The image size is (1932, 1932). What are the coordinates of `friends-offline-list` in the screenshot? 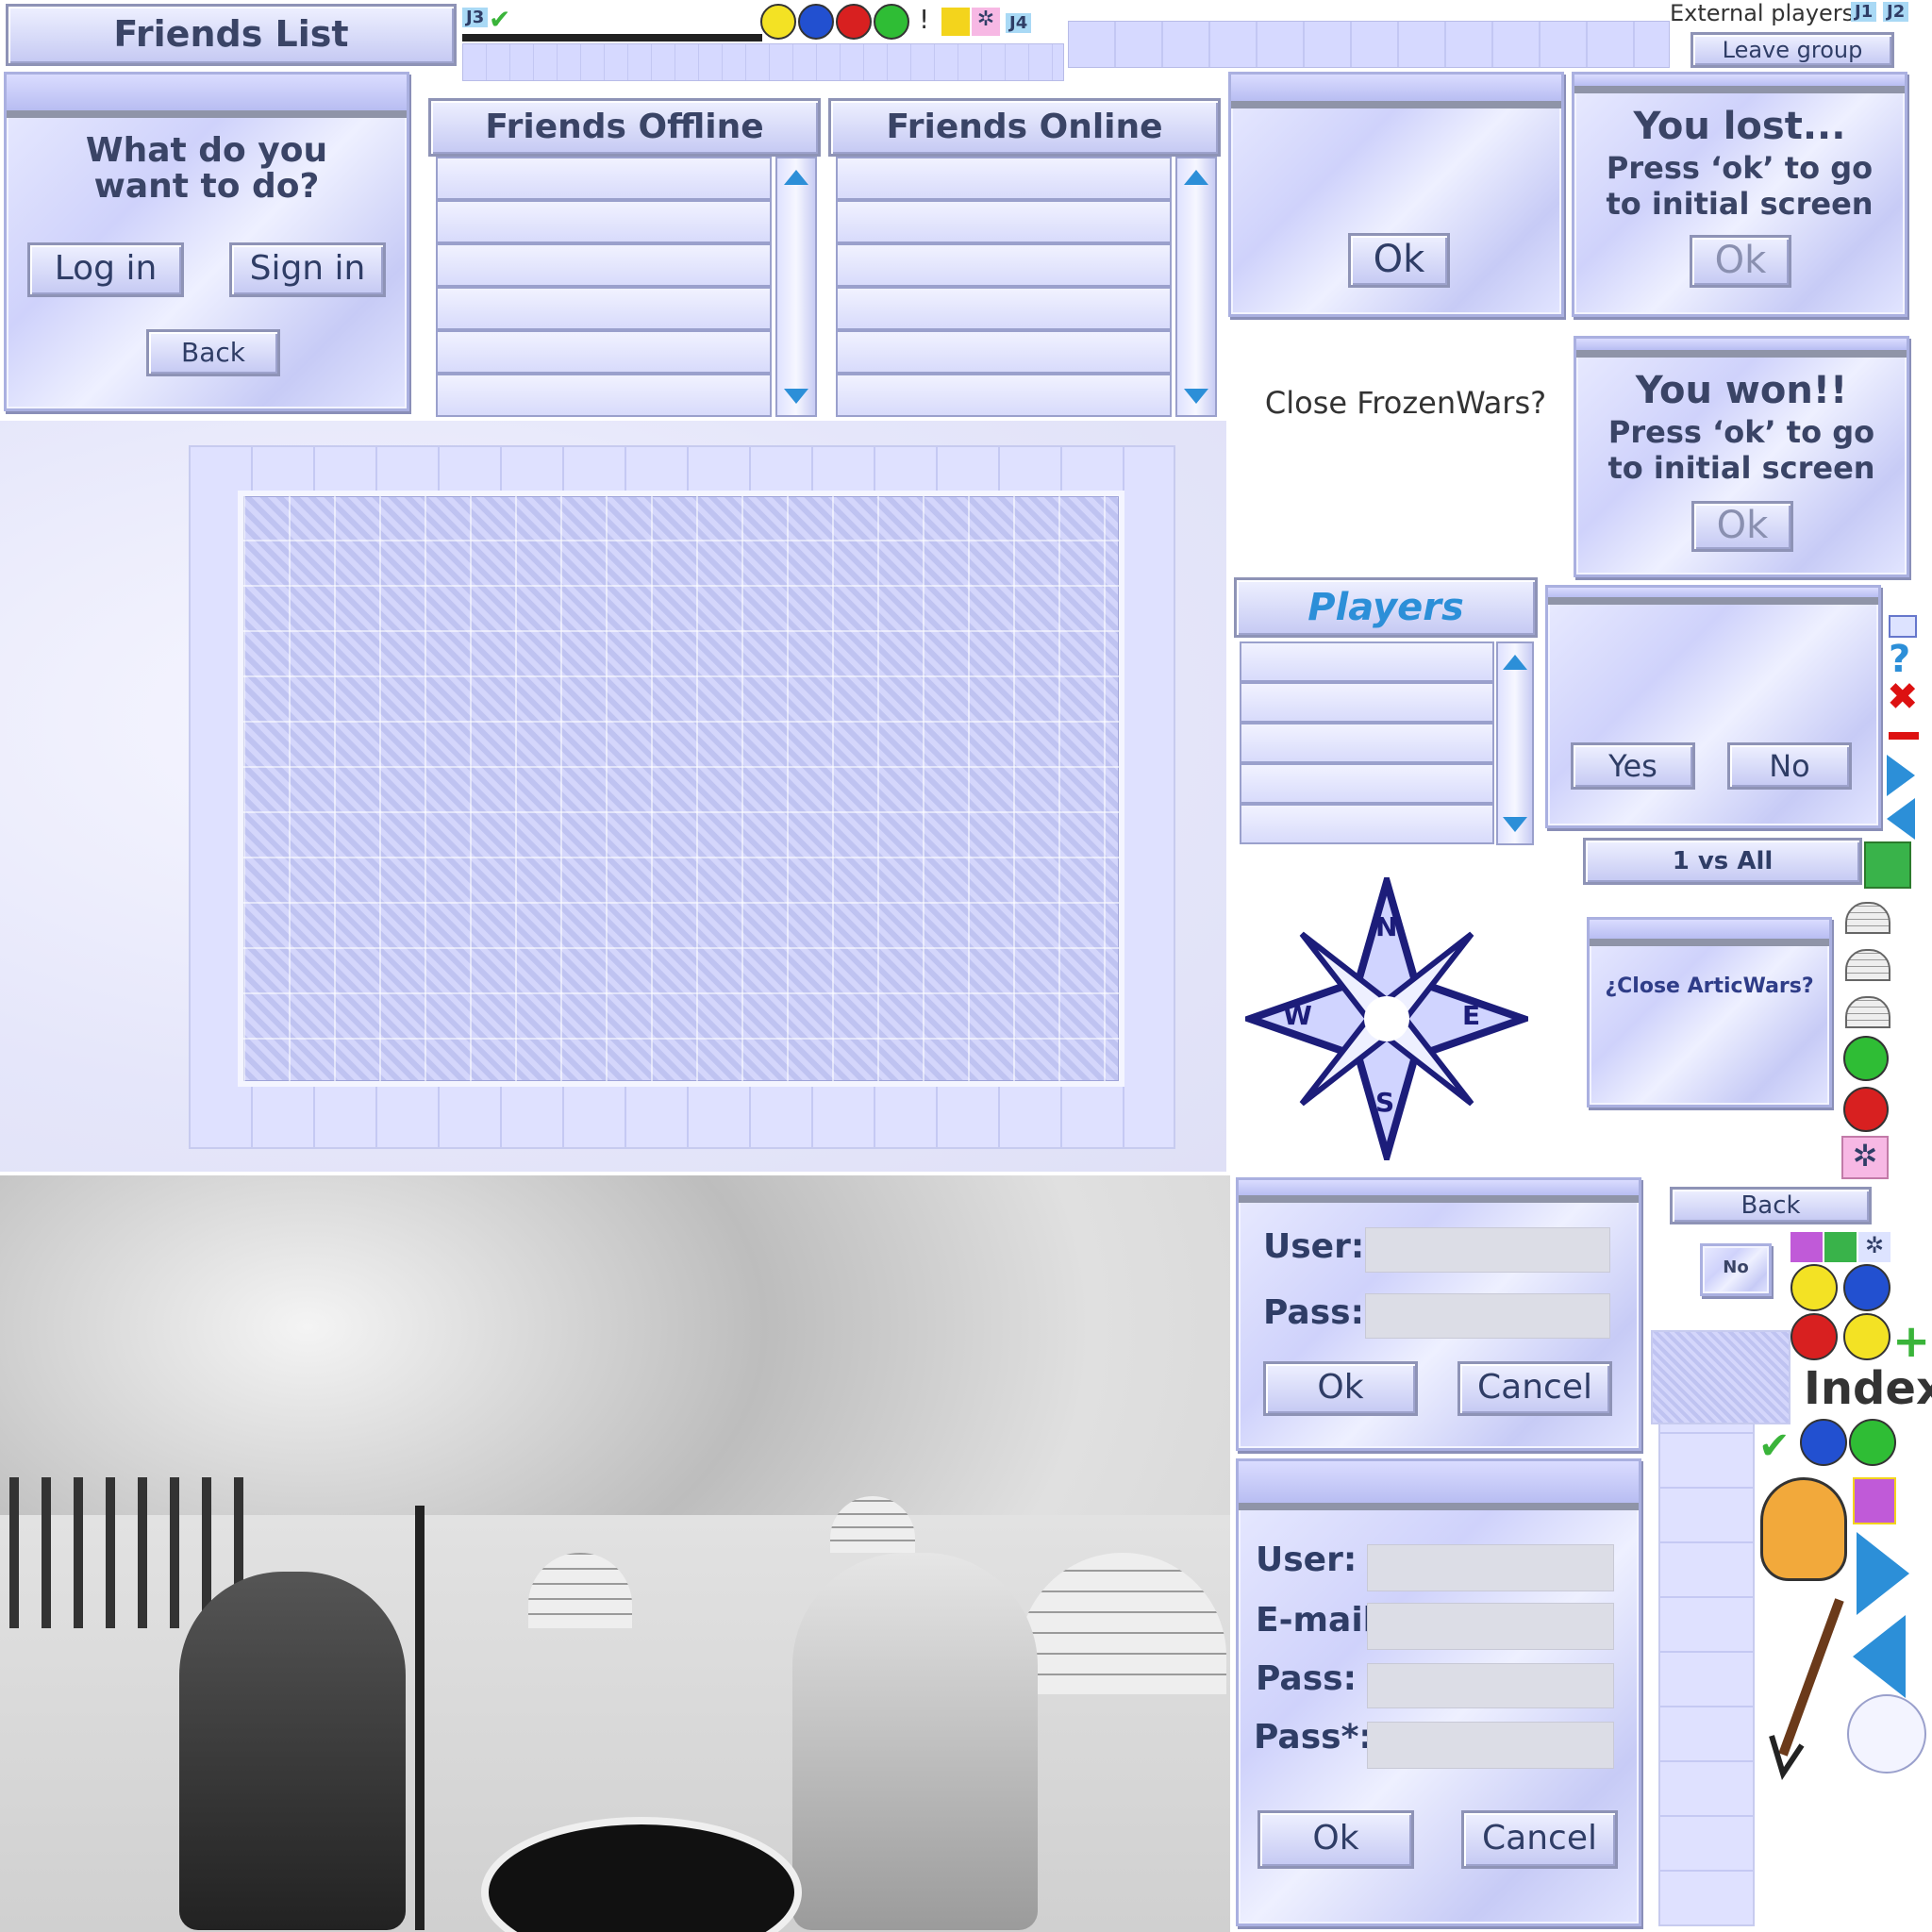 It's located at (604, 287).